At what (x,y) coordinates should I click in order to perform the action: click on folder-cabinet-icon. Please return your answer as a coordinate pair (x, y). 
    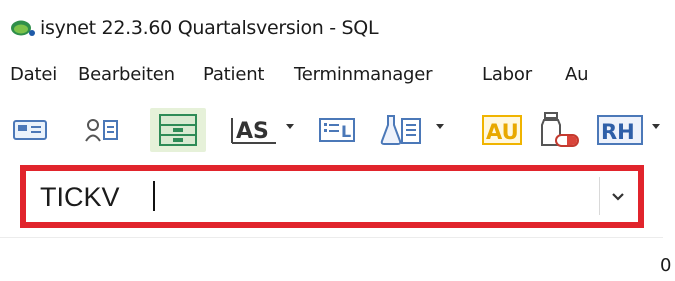
    Looking at the image, I should click on (178, 130).